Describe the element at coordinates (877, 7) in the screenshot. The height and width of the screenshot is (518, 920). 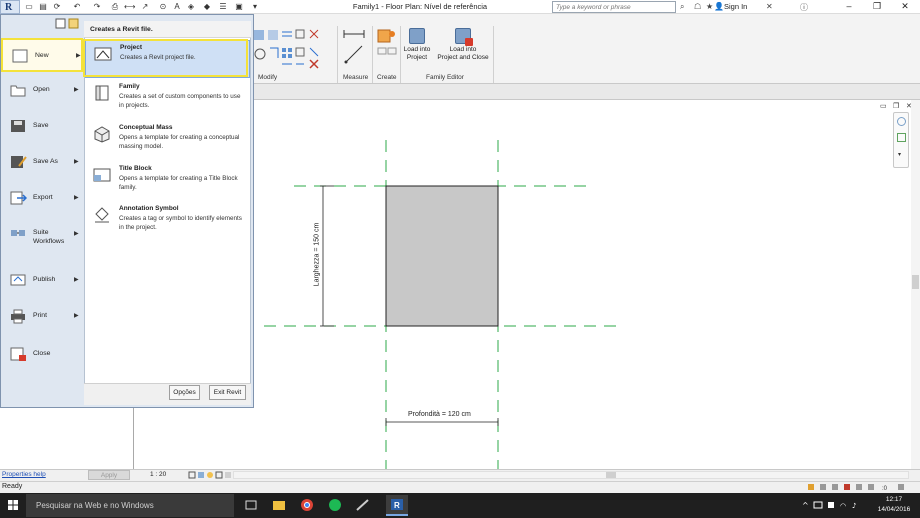
I see `restore-button: ❐` at that location.